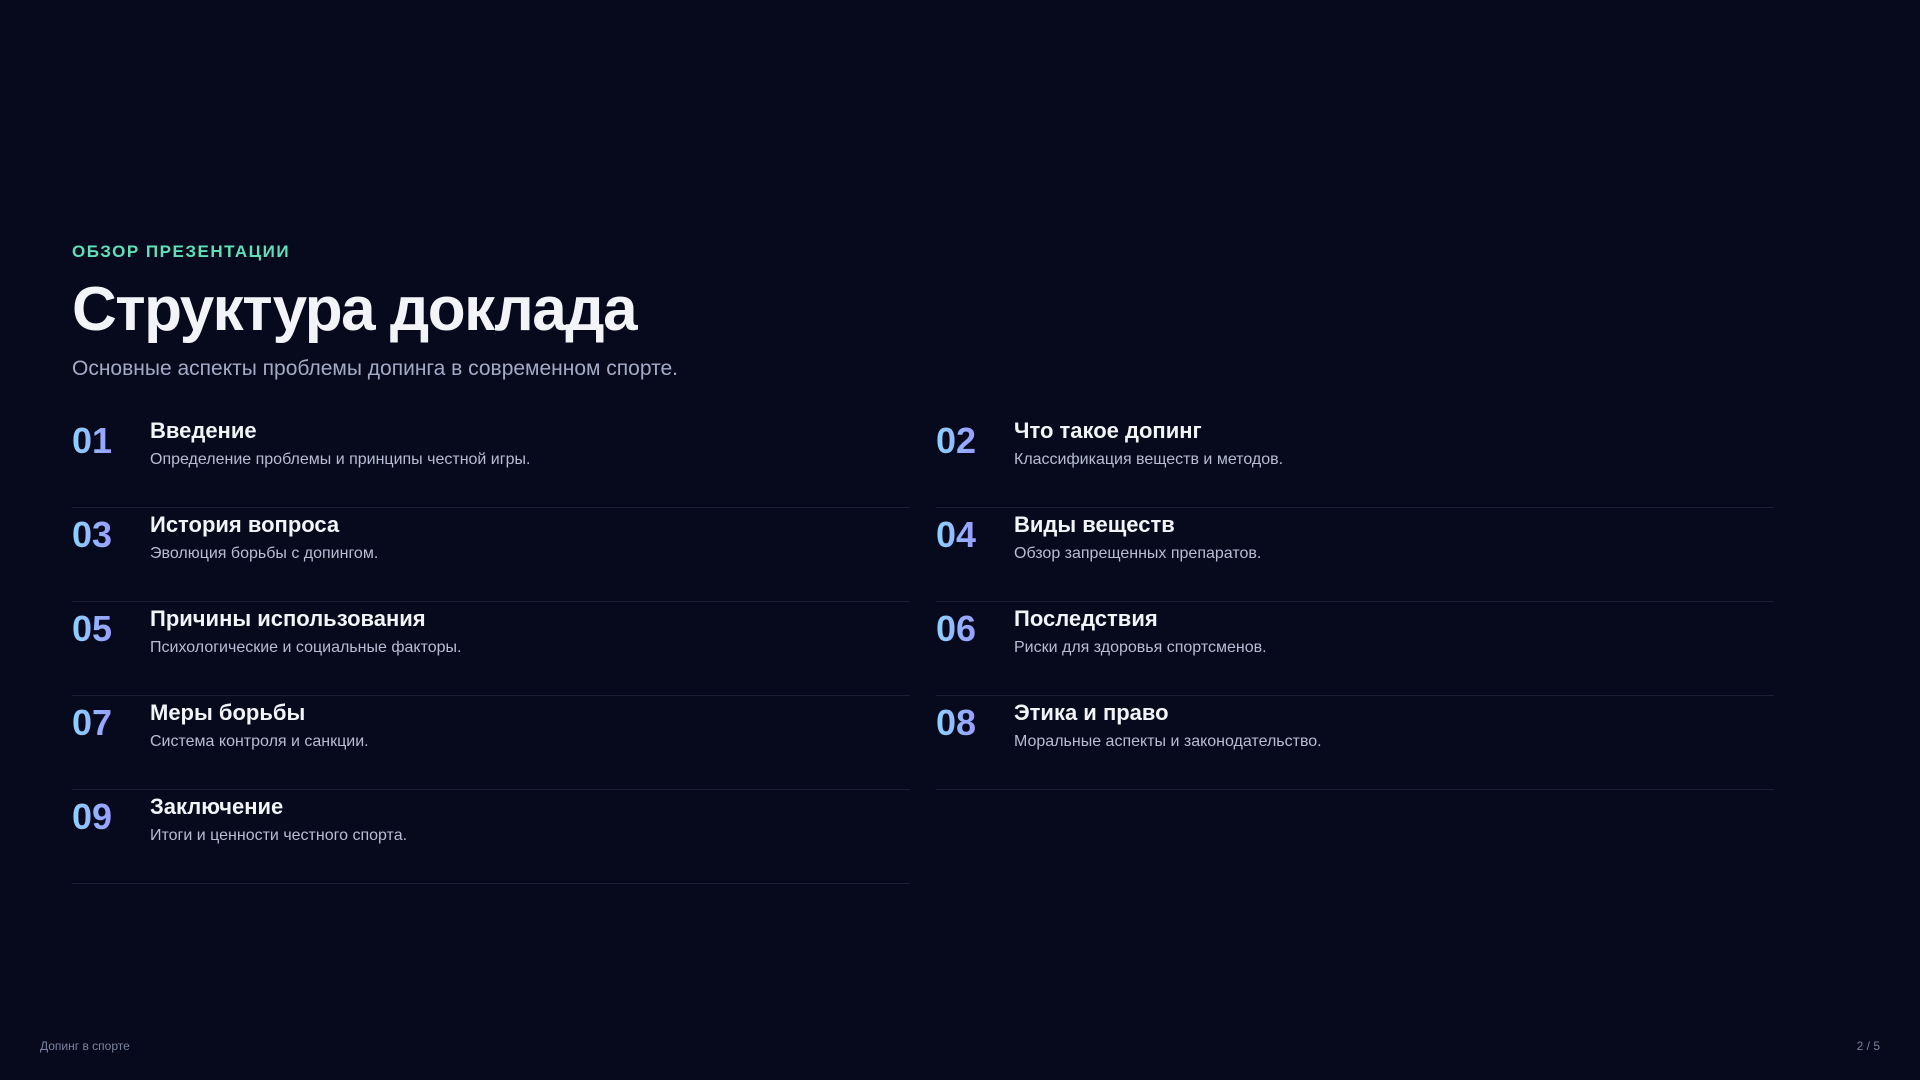  Describe the element at coordinates (92, 722) in the screenshot. I see `agenda-item-number: 07` at that location.